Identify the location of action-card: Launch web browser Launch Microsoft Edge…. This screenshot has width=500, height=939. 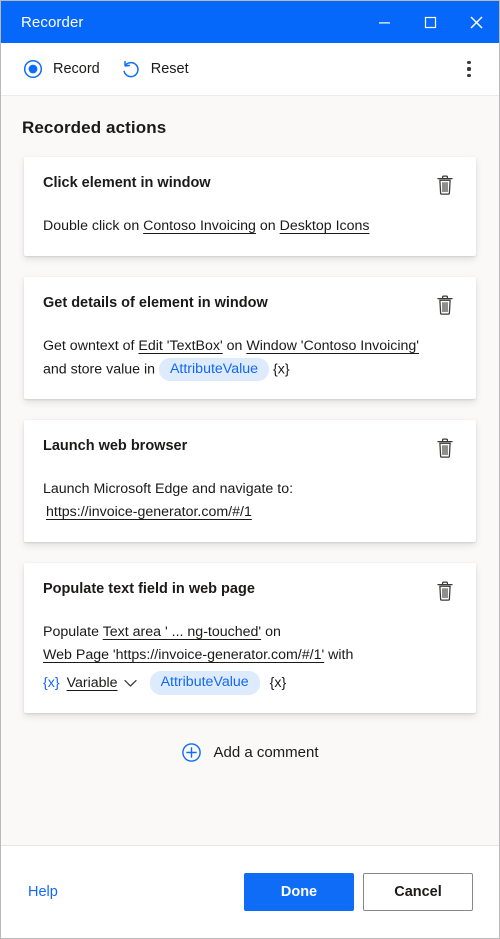
(250, 481).